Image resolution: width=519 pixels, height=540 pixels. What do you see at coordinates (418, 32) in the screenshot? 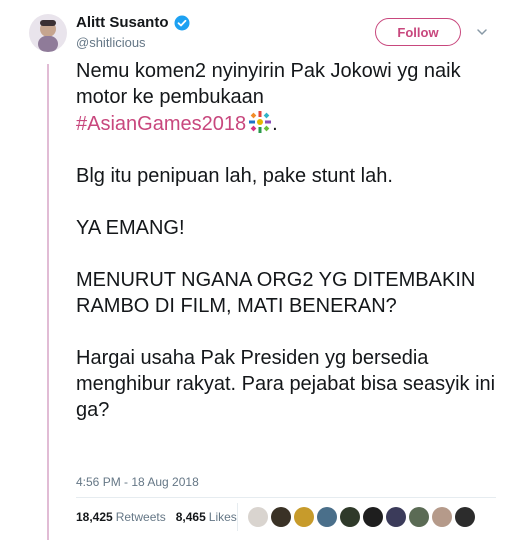
I see `follow-button: Follow` at bounding box center [418, 32].